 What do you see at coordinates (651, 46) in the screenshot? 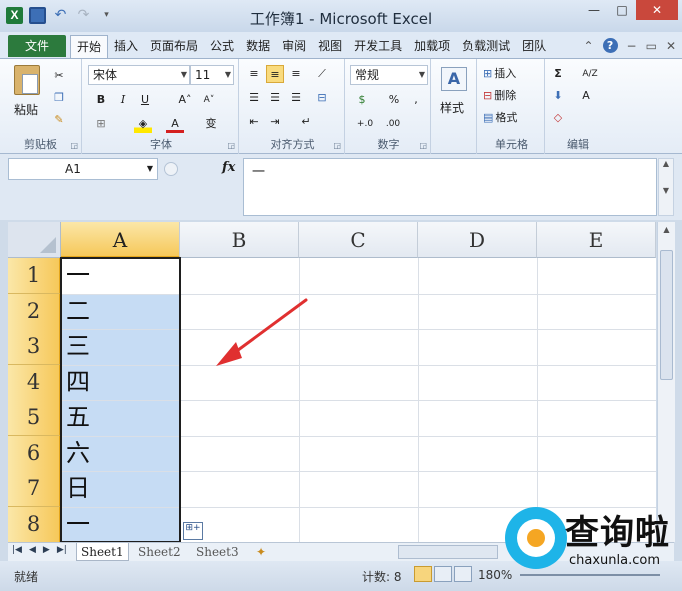
I see `doc-restore-icon: ▭` at bounding box center [651, 46].